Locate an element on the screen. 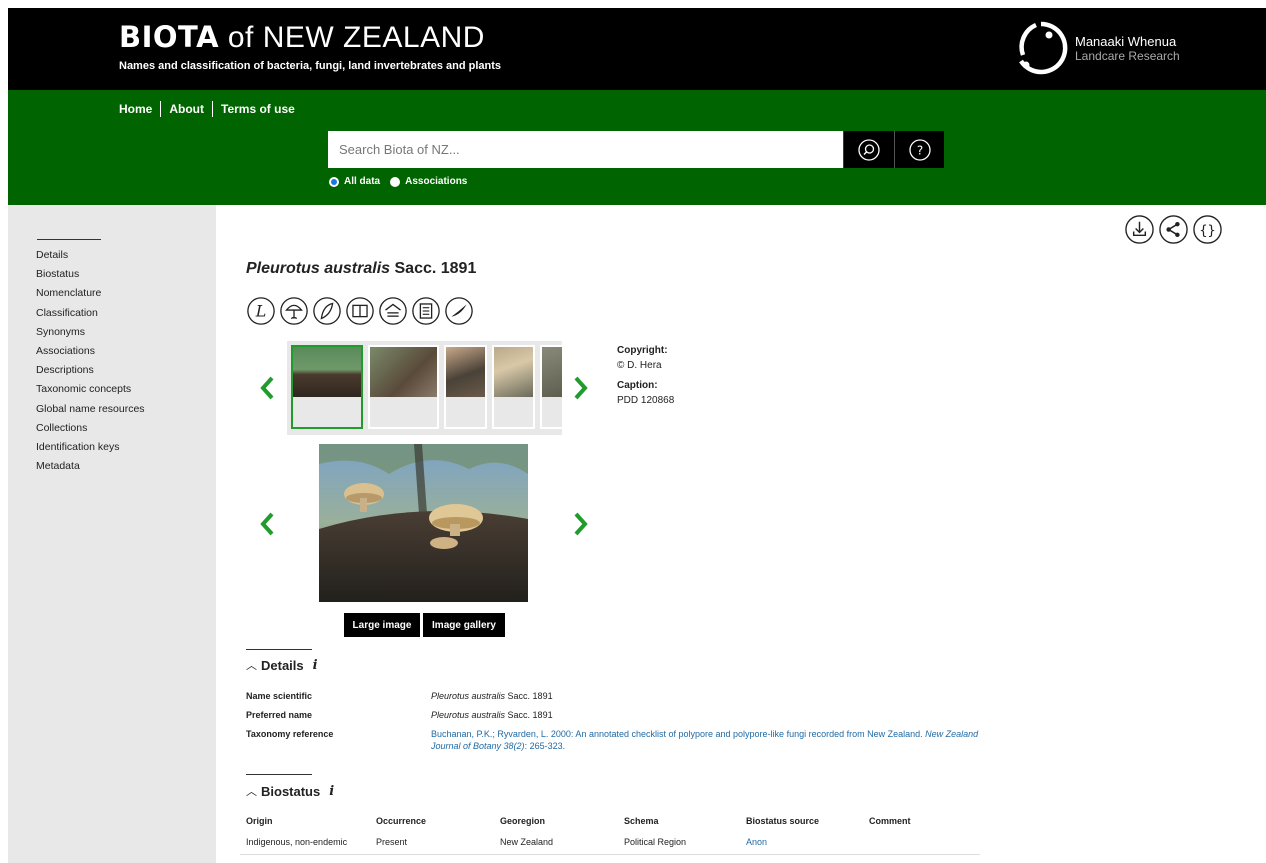  table-cell: Political Region is located at coordinates (679, 842).